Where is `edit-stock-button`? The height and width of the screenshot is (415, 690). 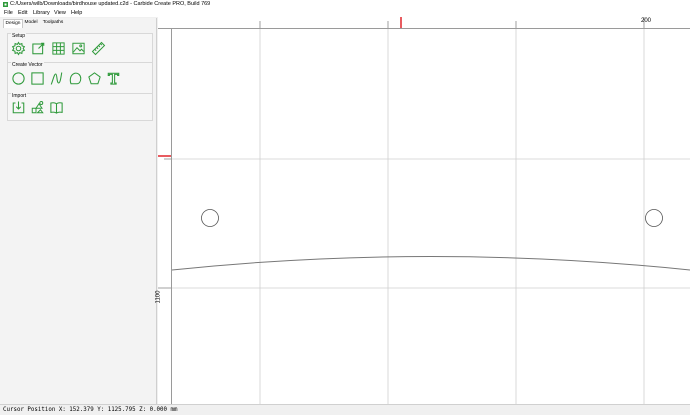
edit-stock-button is located at coordinates (38, 48).